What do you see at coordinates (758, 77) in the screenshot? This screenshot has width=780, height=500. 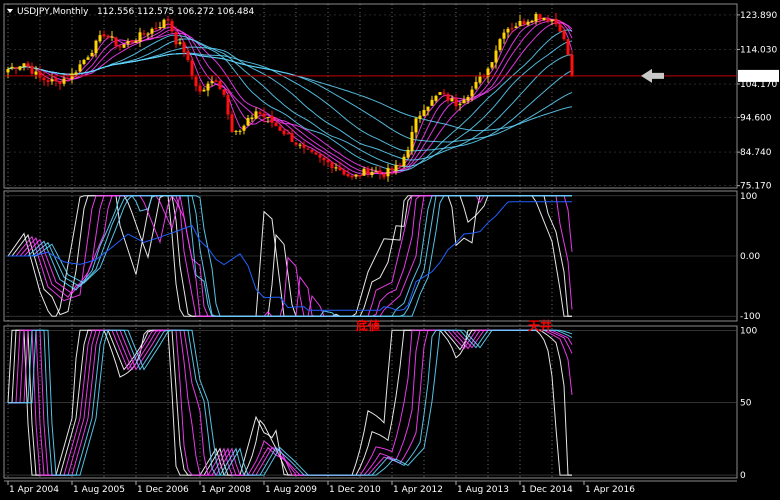 I see `current-price-label: 106.484` at bounding box center [758, 77].